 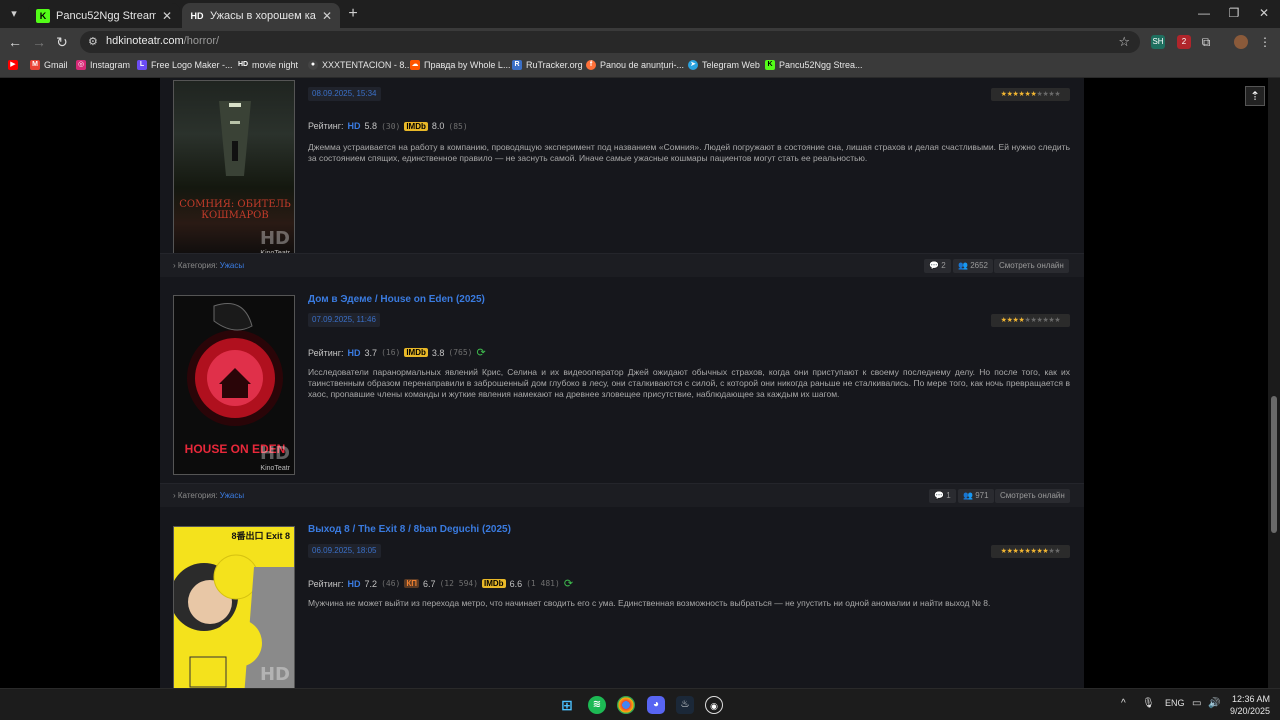 What do you see at coordinates (1206, 42) in the screenshot?
I see `extensions-puzzle-icon: ⧉` at bounding box center [1206, 42].